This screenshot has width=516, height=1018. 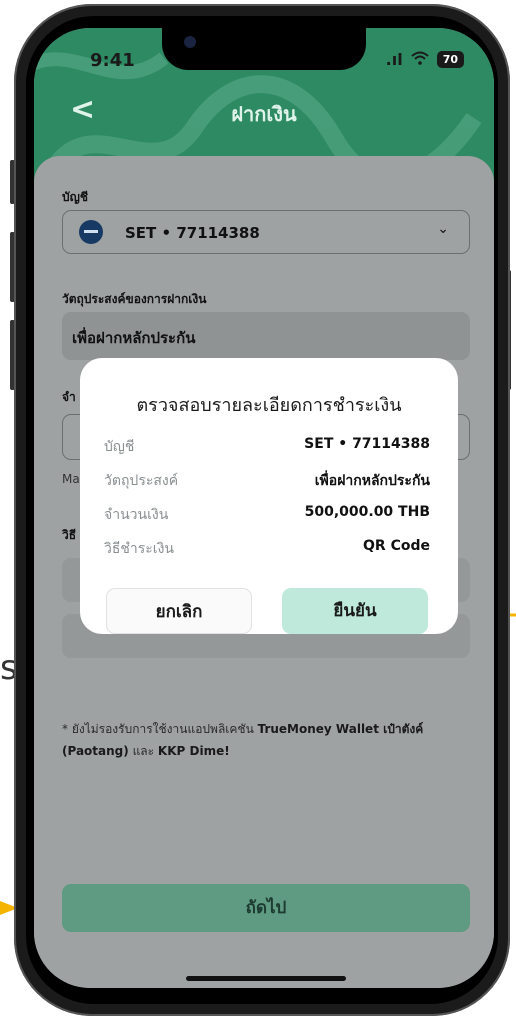 What do you see at coordinates (266, 336) in the screenshot?
I see `purpose-field: เพื่อฝากหลักประกัน` at bounding box center [266, 336].